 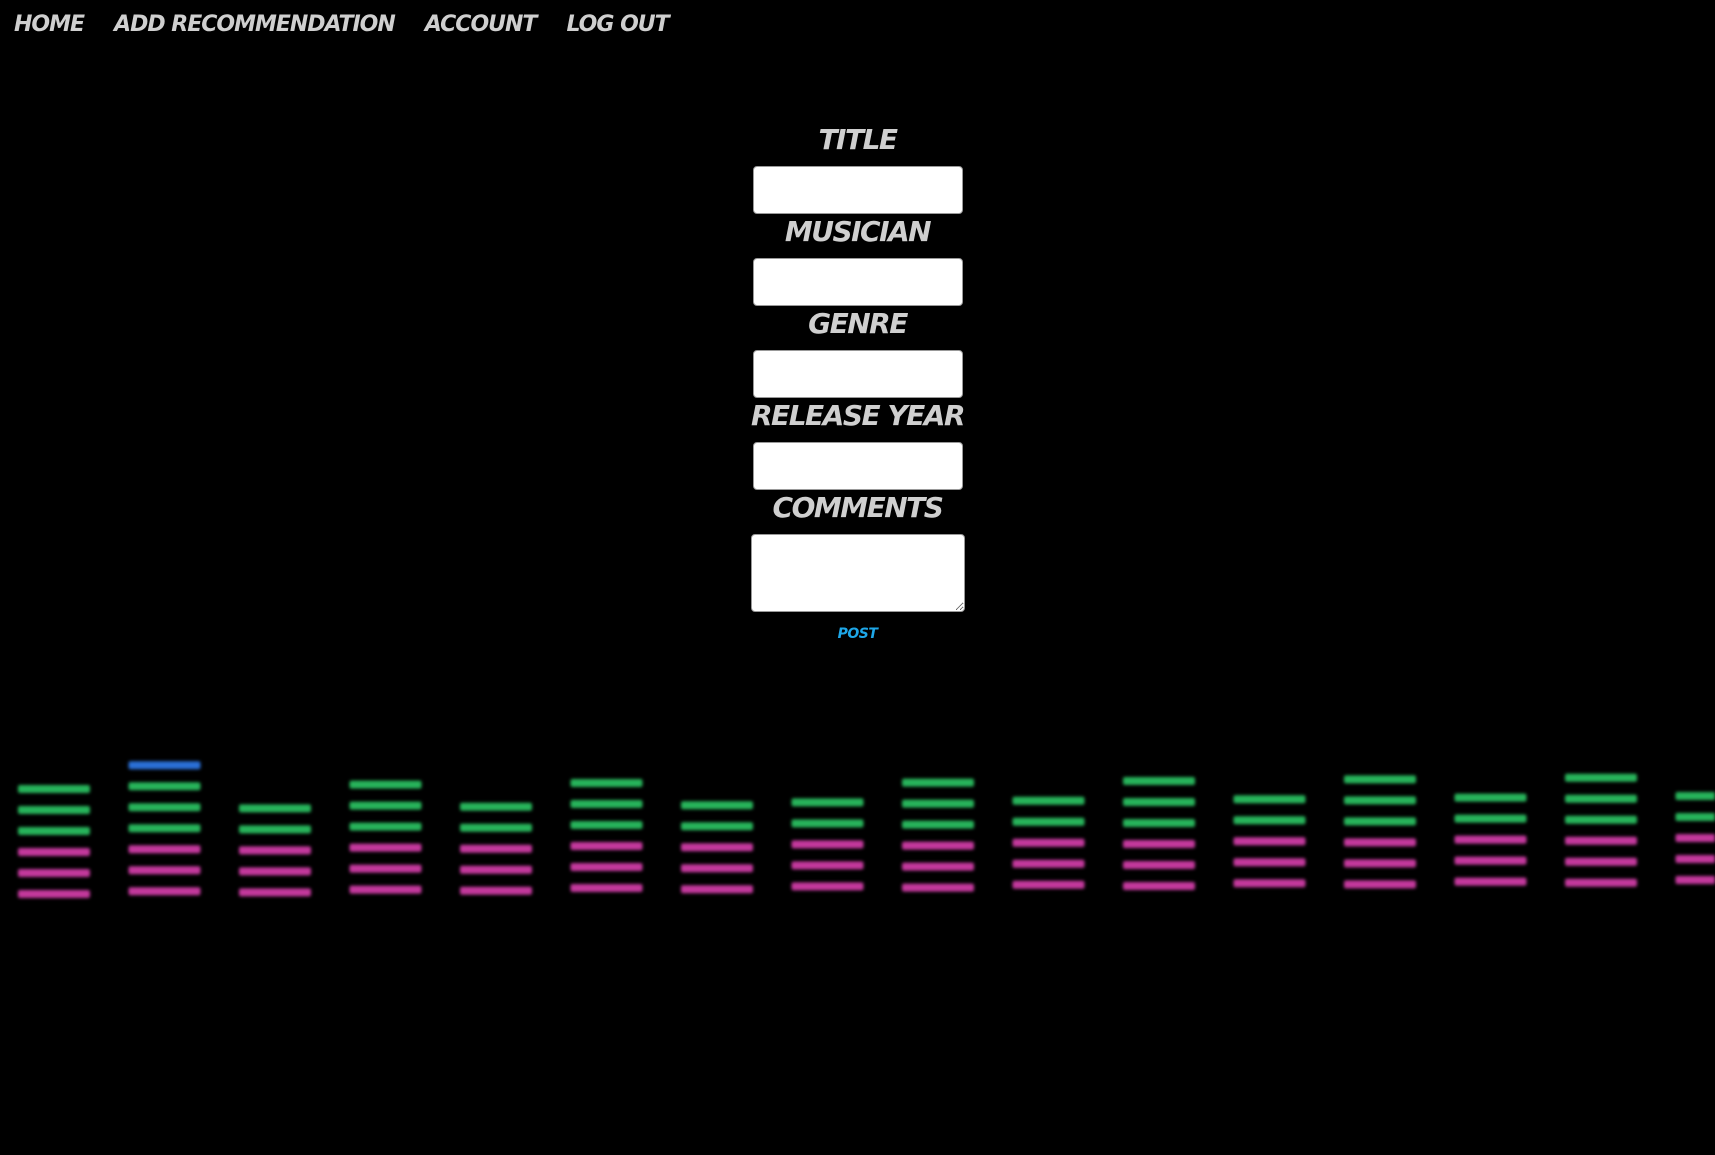 What do you see at coordinates (858, 634) in the screenshot?
I see `post-button: POST` at bounding box center [858, 634].